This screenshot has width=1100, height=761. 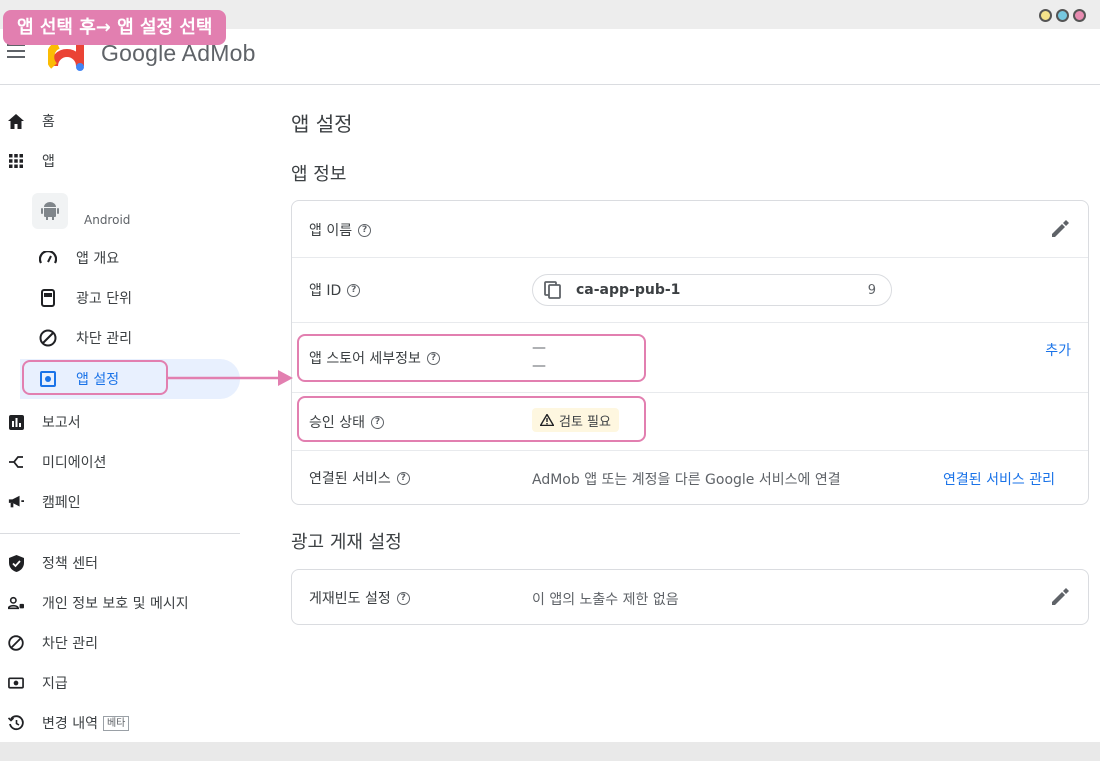 I want to click on annotation-arrow-icon, so click(x=229, y=378).